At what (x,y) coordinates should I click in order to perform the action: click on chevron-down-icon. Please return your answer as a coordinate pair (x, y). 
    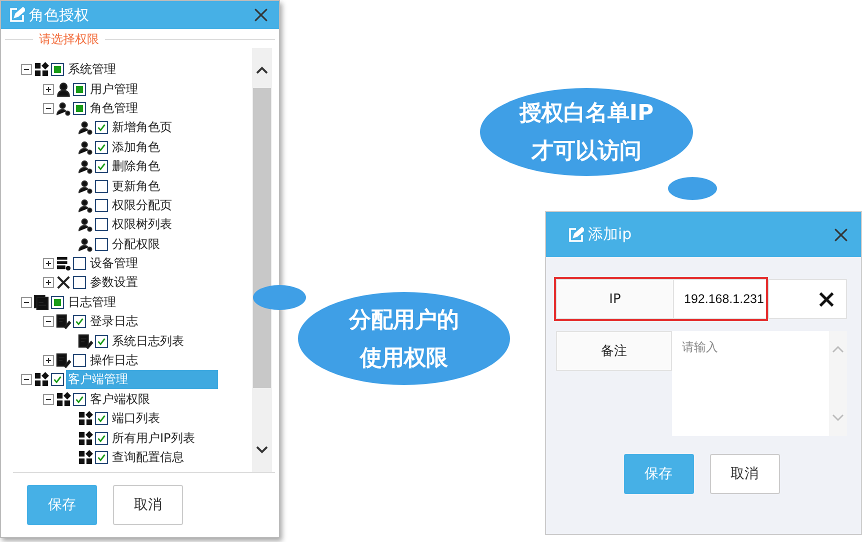
    Looking at the image, I should click on (262, 450).